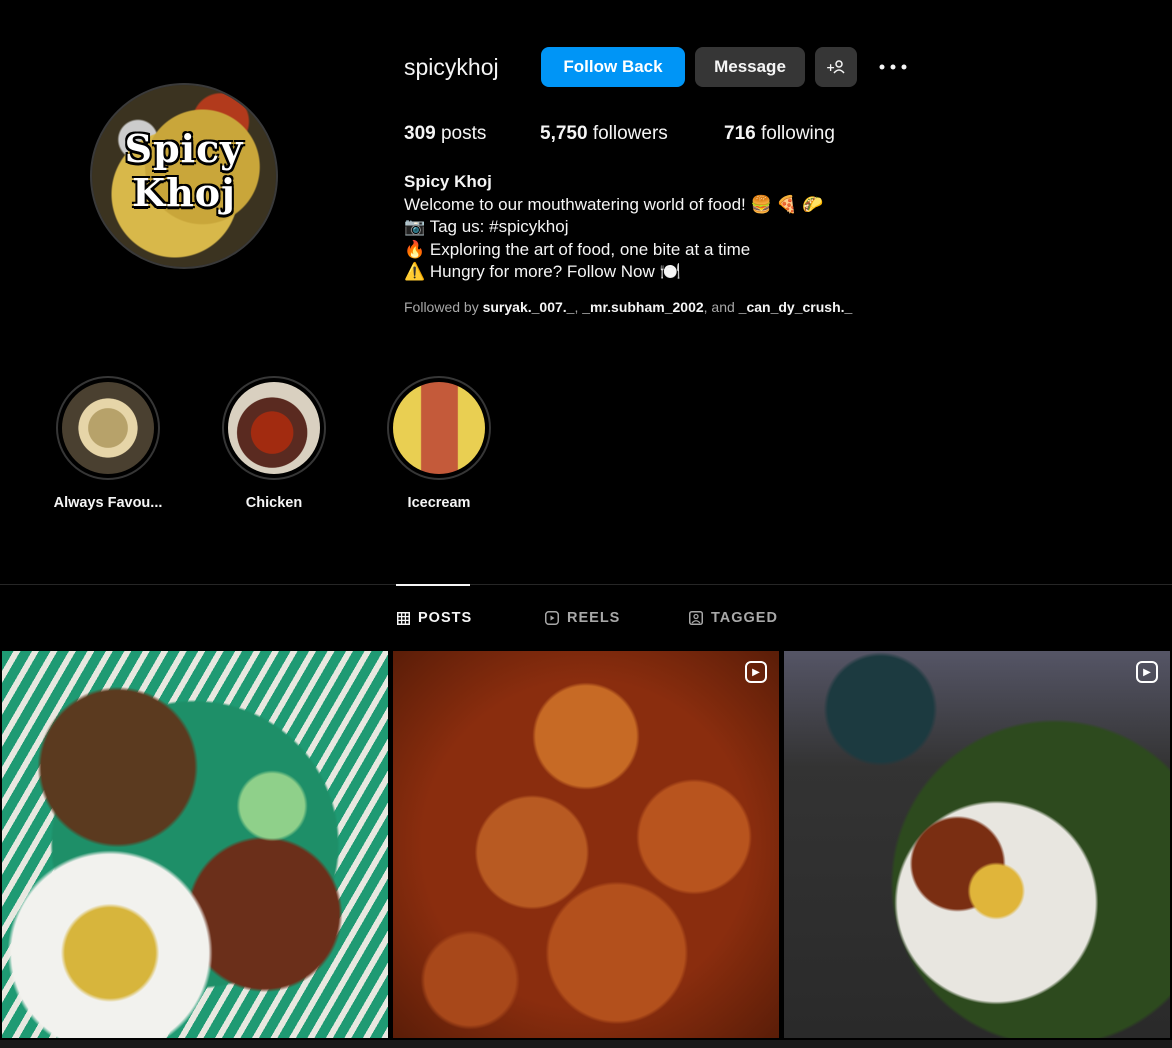 This screenshot has width=1172, height=1048. What do you see at coordinates (750, 67) in the screenshot?
I see `message-button: Message` at bounding box center [750, 67].